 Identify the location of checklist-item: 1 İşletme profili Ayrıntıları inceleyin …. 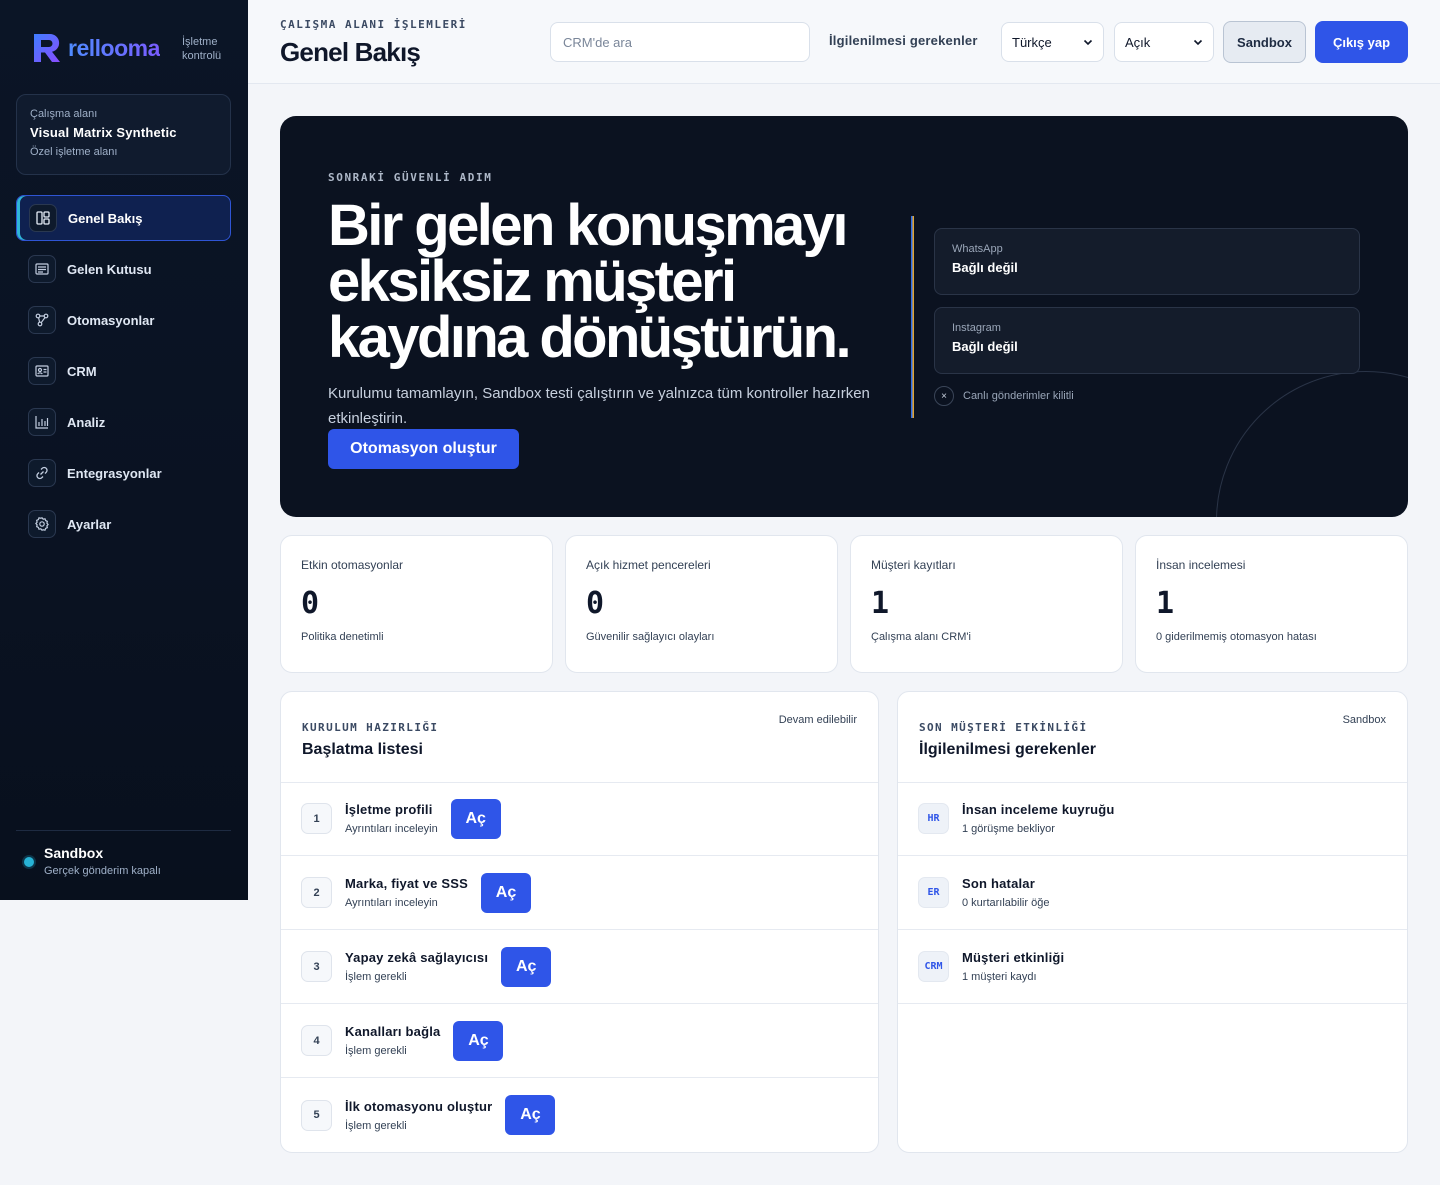
(579, 819).